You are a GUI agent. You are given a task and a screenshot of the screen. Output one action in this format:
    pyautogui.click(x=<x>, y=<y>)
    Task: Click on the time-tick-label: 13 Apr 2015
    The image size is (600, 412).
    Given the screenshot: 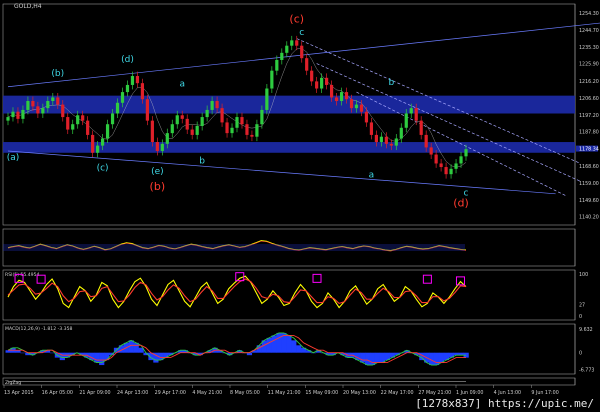 What is the action you would take?
    pyautogui.click(x=19, y=393)
    